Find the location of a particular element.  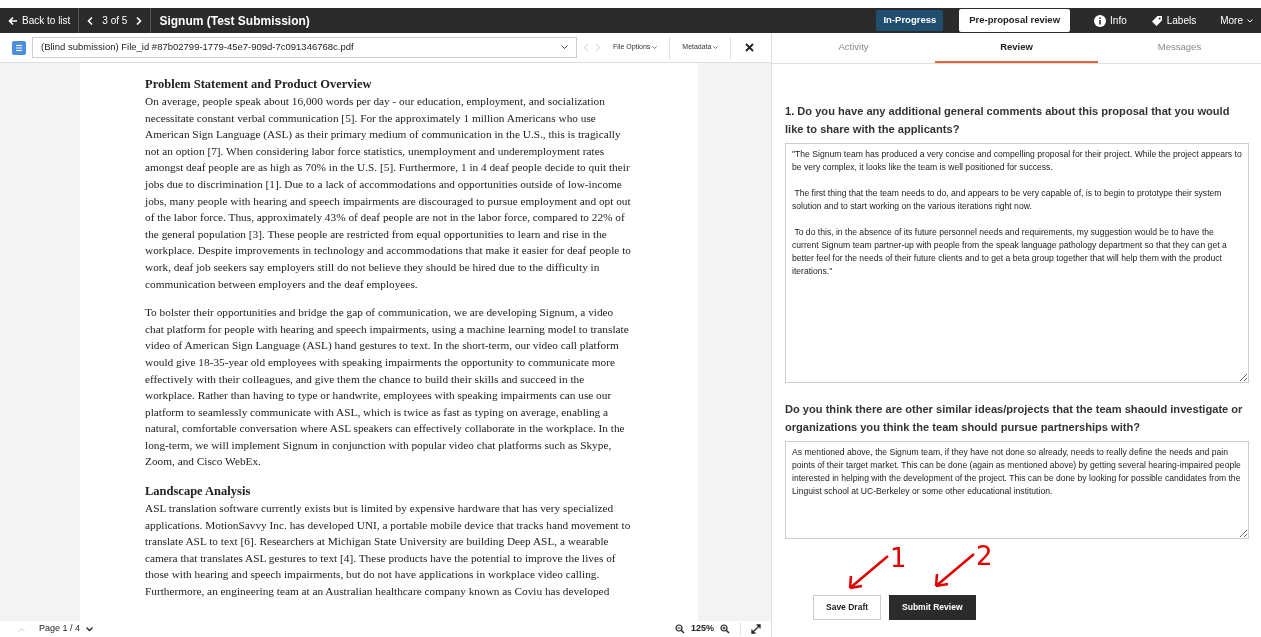

zoom-level: 125% is located at coordinates (702, 629).